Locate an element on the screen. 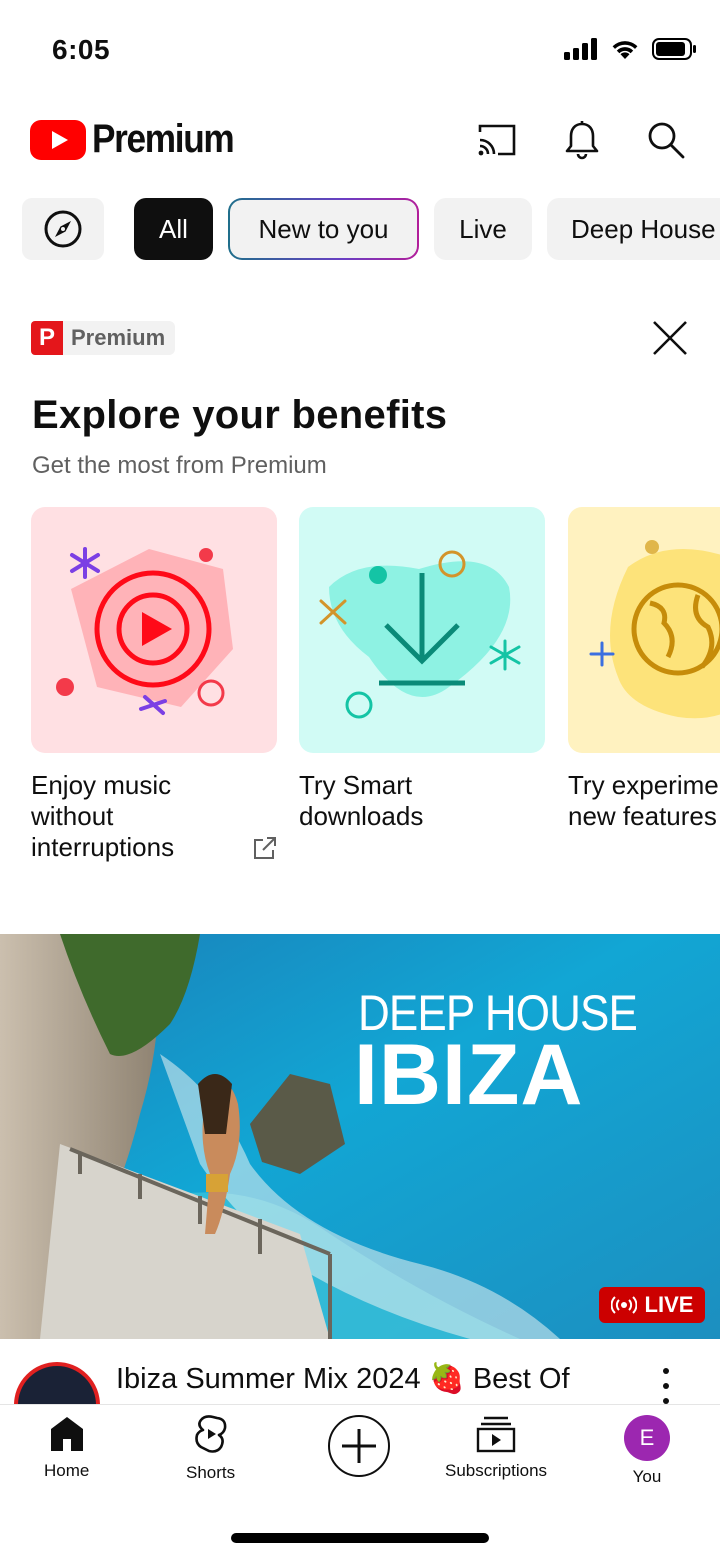 This screenshot has height=1560, width=720. live-badge: LIVE is located at coordinates (652, 1305).